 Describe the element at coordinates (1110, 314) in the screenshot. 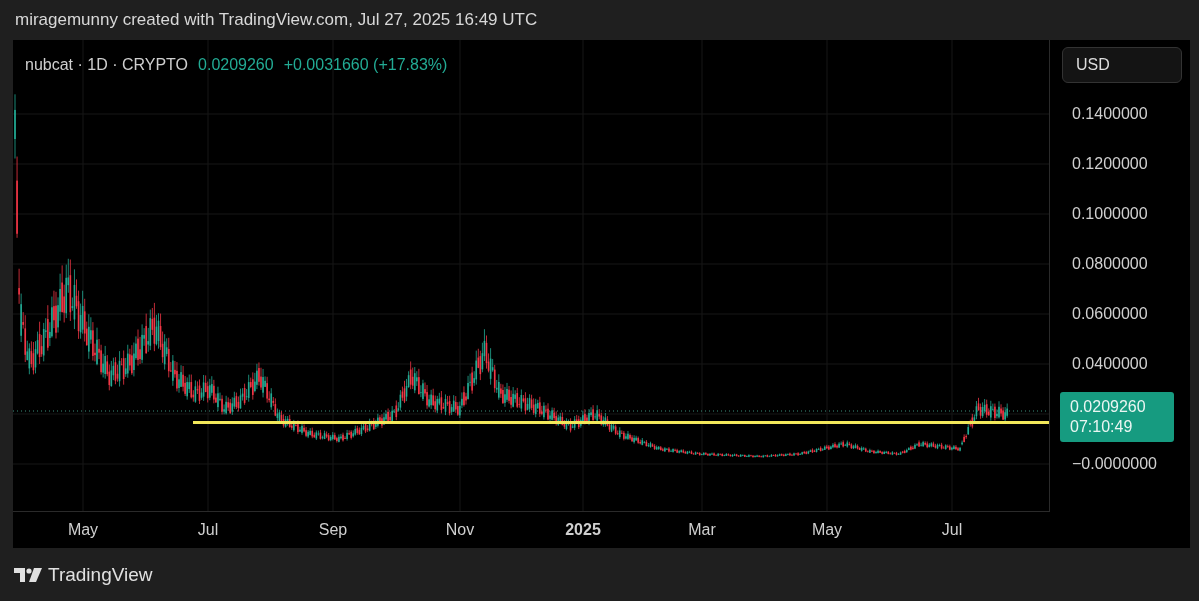

I see `price-axis-label: 0.0600000` at that location.